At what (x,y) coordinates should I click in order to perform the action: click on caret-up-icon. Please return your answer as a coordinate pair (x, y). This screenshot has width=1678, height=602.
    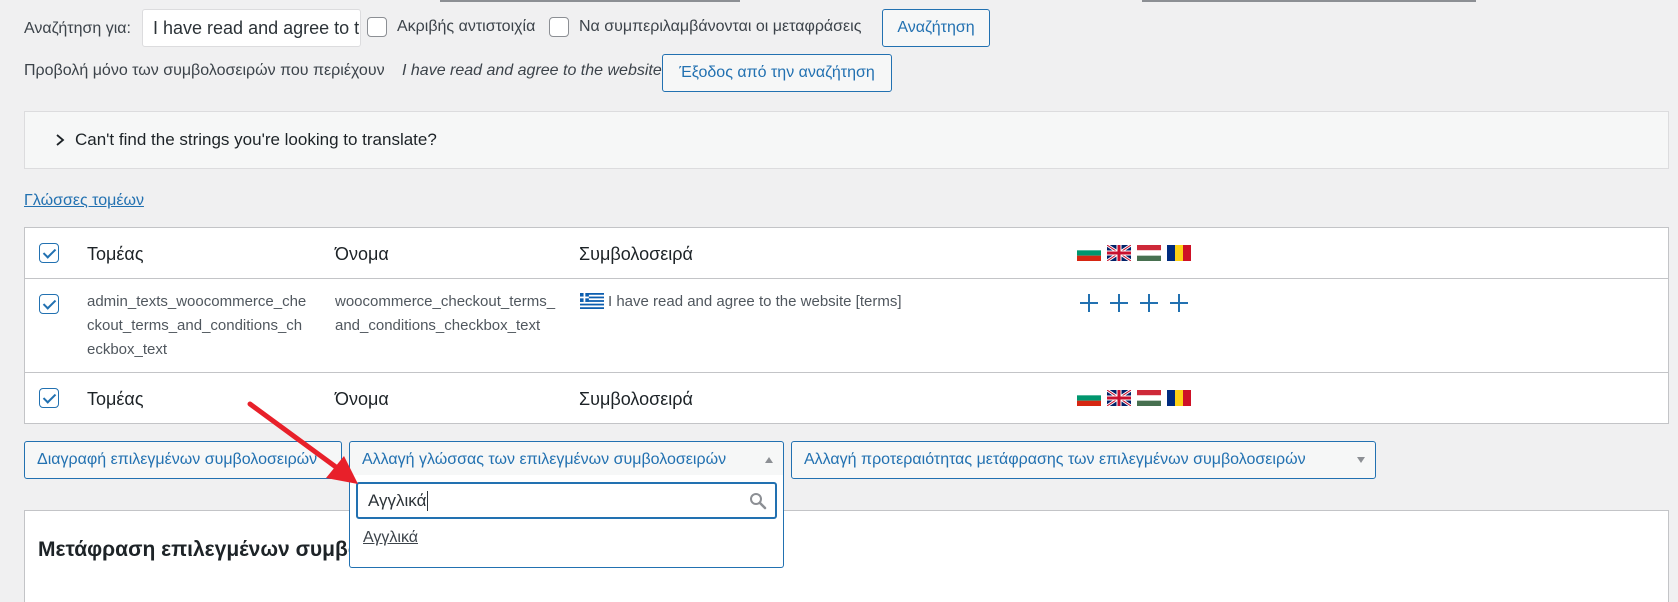
    Looking at the image, I should click on (769, 460).